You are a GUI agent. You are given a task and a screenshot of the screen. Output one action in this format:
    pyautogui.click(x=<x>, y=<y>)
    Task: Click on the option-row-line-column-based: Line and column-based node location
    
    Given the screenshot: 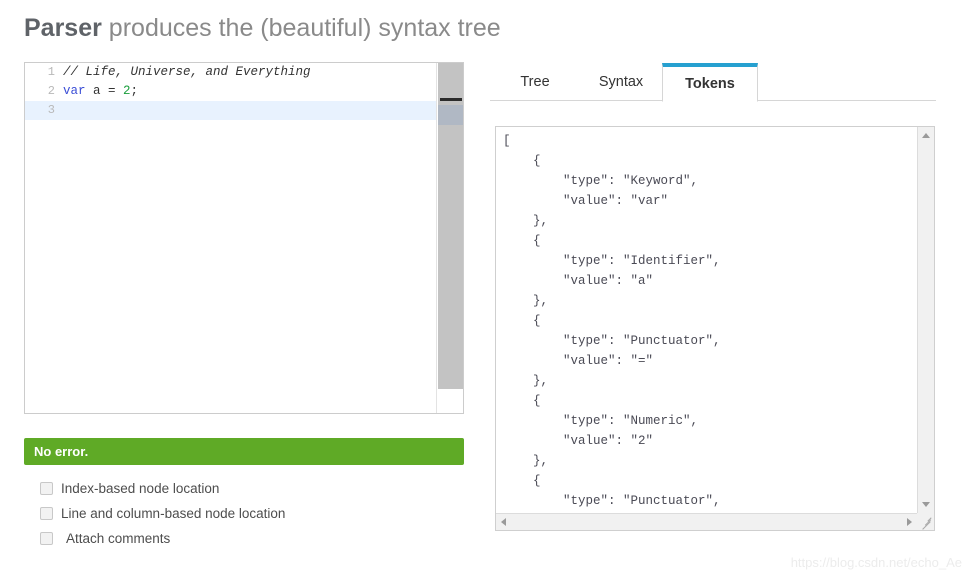 What is the action you would take?
    pyautogui.click(x=255, y=513)
    